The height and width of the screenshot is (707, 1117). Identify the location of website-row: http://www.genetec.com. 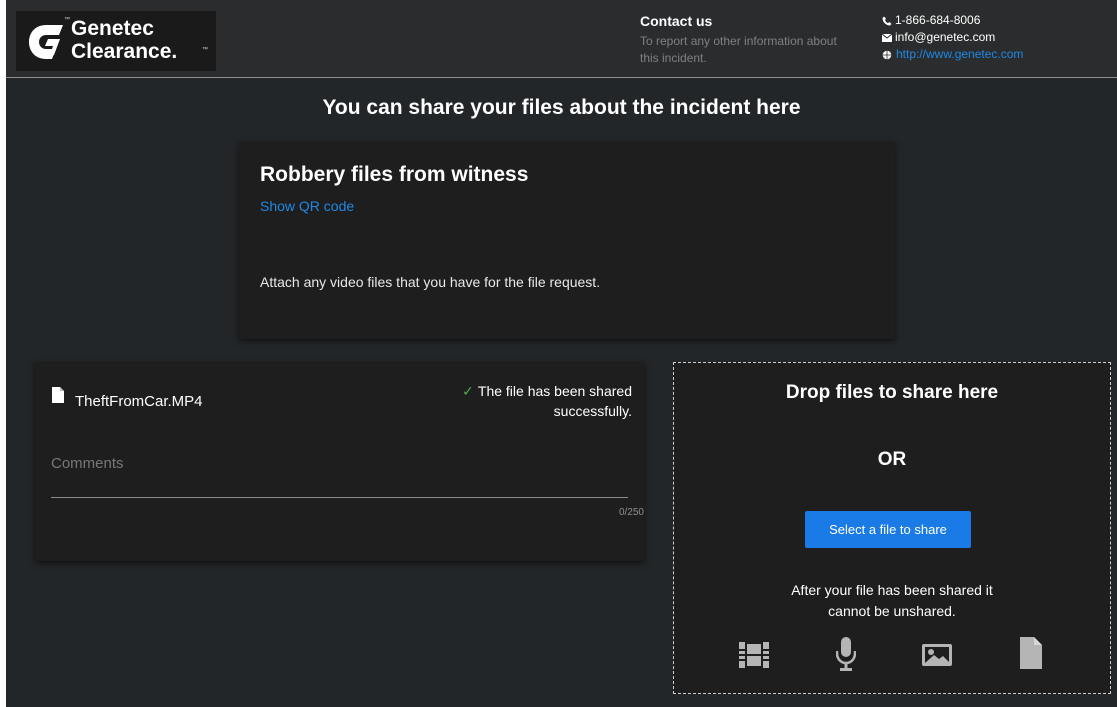
(952, 54).